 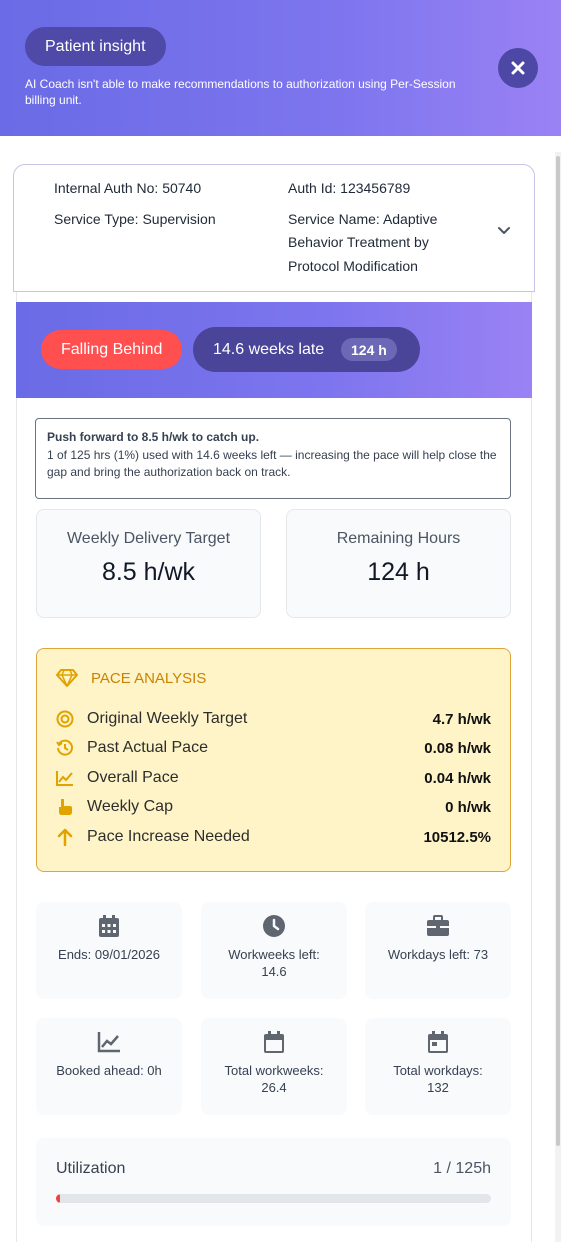 I want to click on catch-up-headline: Push forward to 8.5 h/wk to catch up., so click(x=153, y=437).